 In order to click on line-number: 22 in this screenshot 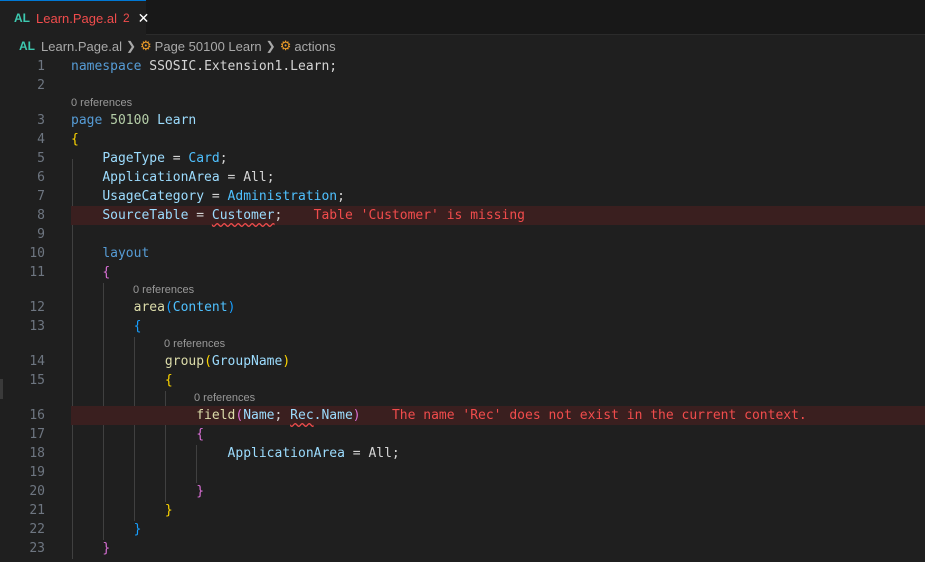, I will do `click(37, 529)`.